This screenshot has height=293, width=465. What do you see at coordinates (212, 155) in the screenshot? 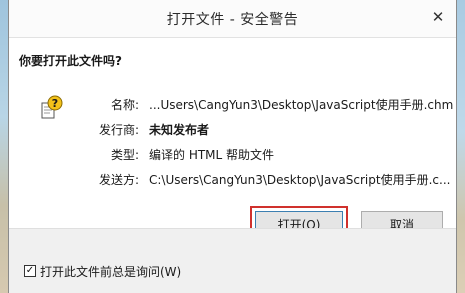
I see `field-value-type: 编译的 HTML 帮助文件` at bounding box center [212, 155].